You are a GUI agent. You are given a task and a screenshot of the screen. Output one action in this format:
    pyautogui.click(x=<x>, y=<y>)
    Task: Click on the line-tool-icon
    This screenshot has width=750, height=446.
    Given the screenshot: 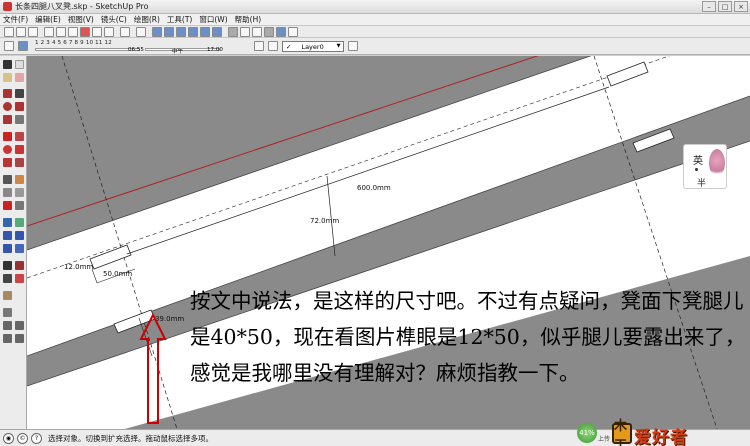 What is the action you would take?
    pyautogui.click(x=19, y=93)
    